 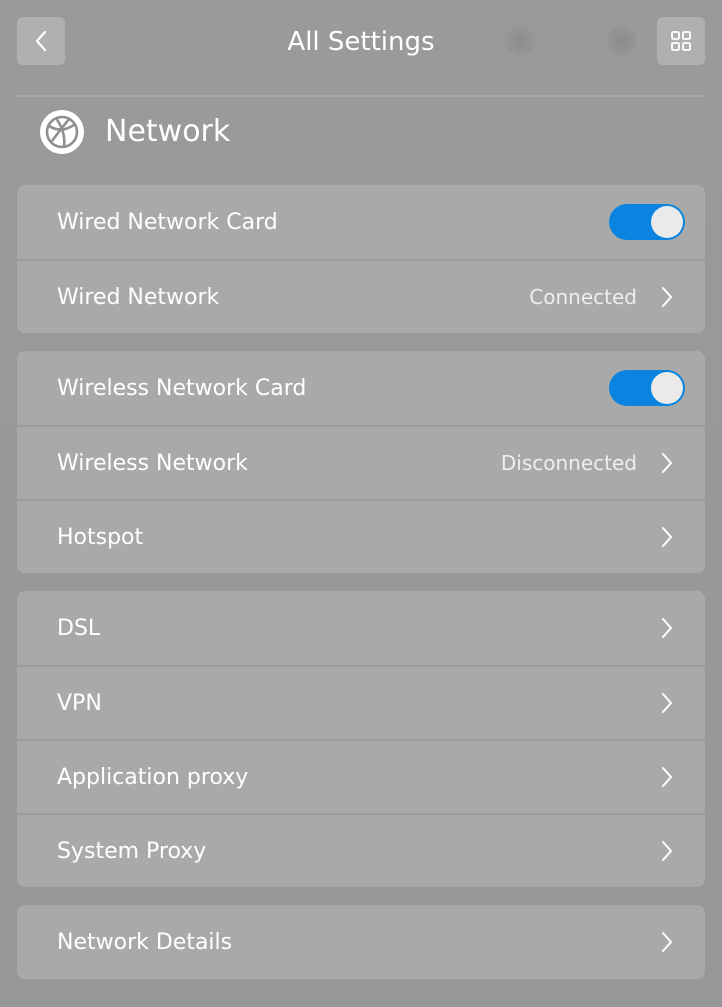 What do you see at coordinates (361, 536) in the screenshot?
I see `hotspot-row: Hotspot` at bounding box center [361, 536].